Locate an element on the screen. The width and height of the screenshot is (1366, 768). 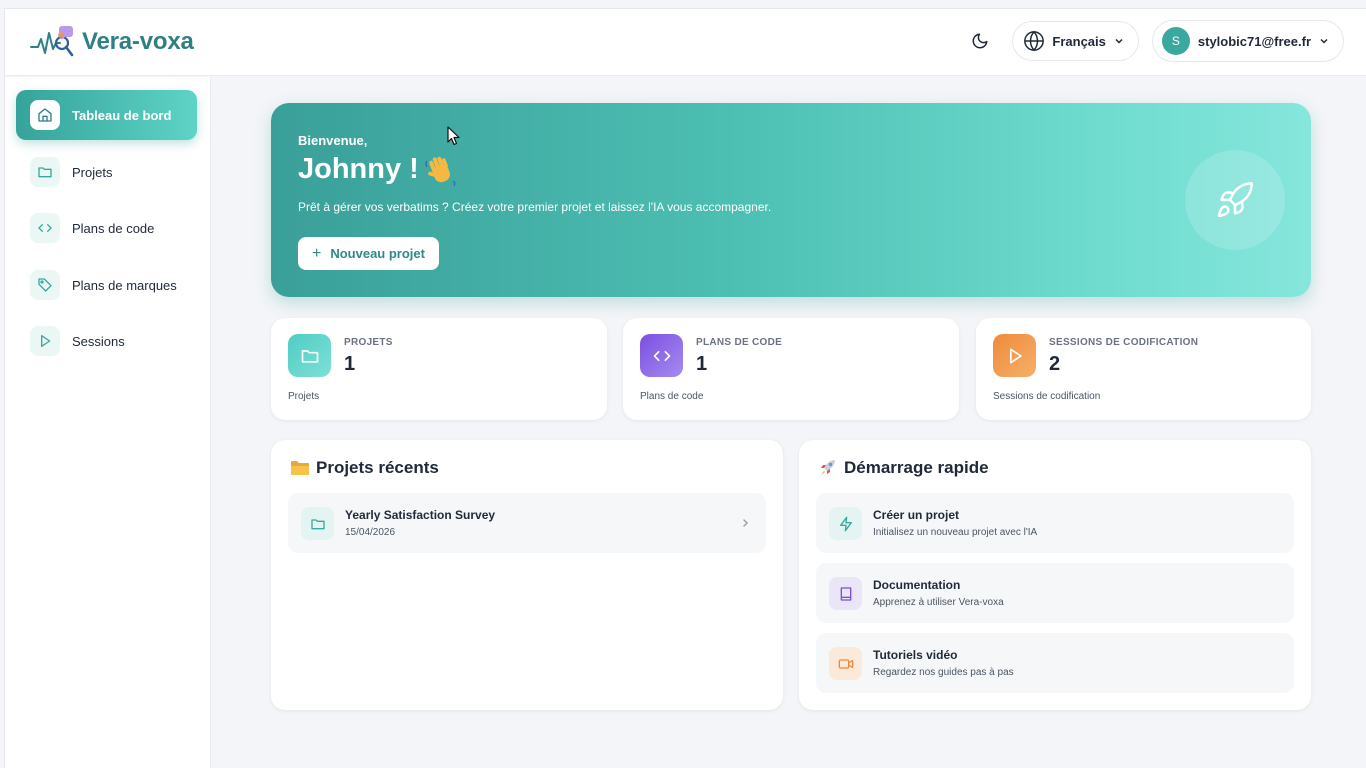
sidebar-item-label: Sessions is located at coordinates (98, 341).